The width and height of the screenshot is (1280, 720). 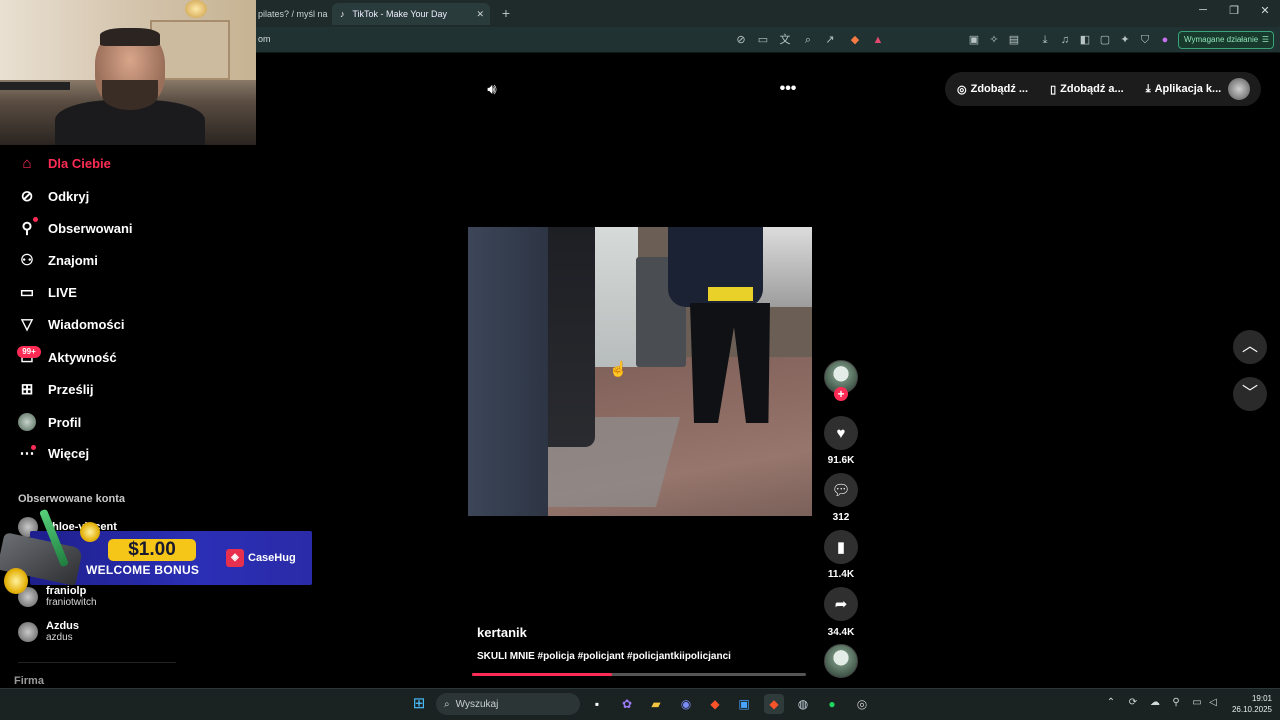 I want to click on required-action-button: Wymagane działanie ☰, so click(x=1226, y=40).